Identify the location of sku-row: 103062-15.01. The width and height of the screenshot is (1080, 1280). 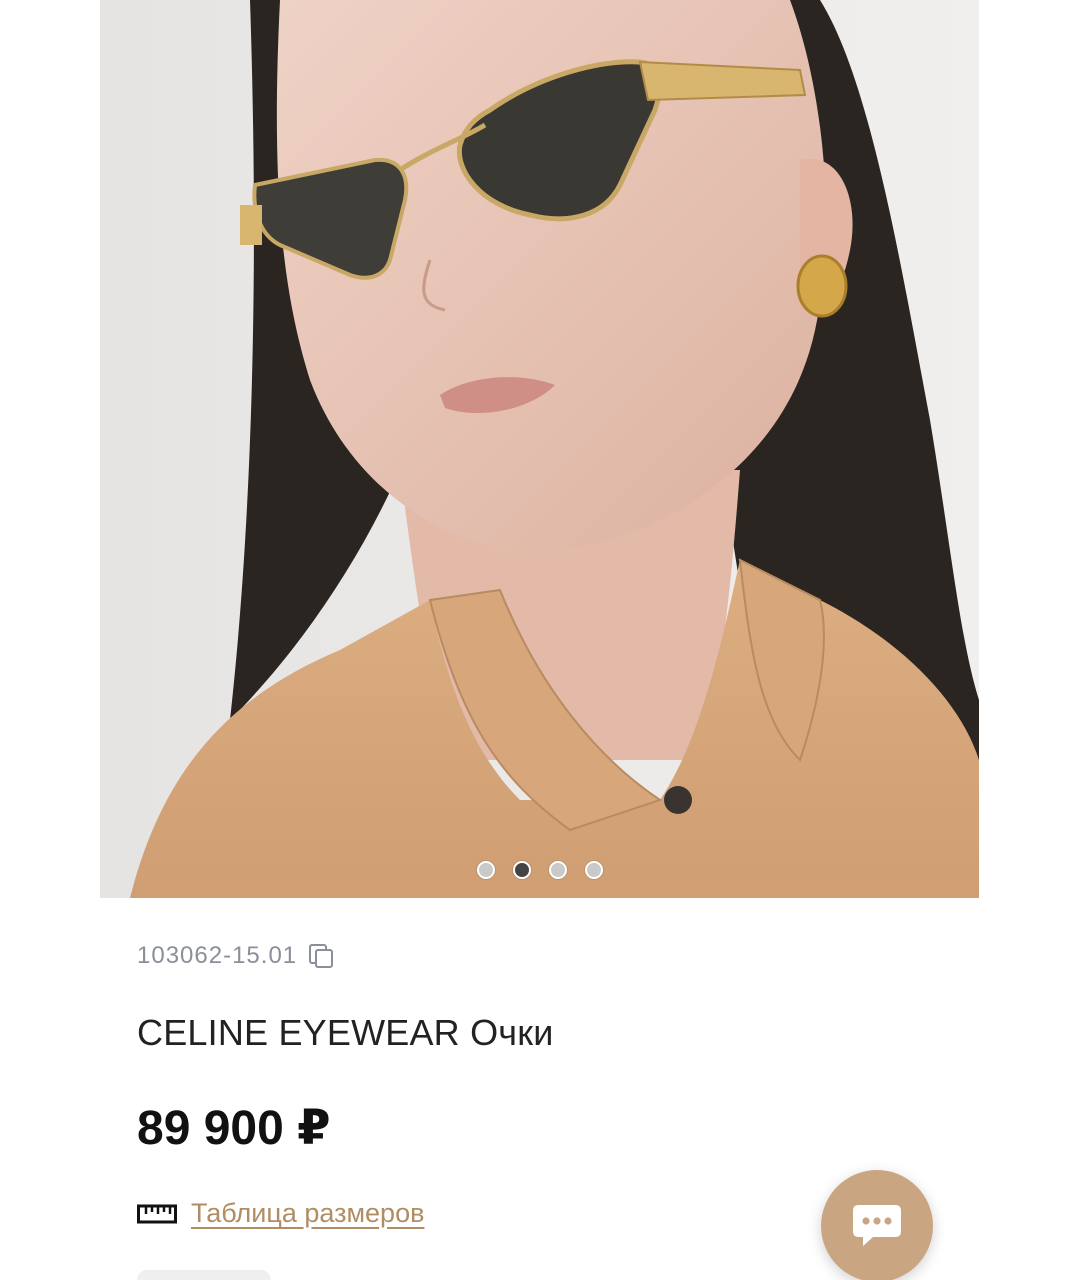
(236, 956).